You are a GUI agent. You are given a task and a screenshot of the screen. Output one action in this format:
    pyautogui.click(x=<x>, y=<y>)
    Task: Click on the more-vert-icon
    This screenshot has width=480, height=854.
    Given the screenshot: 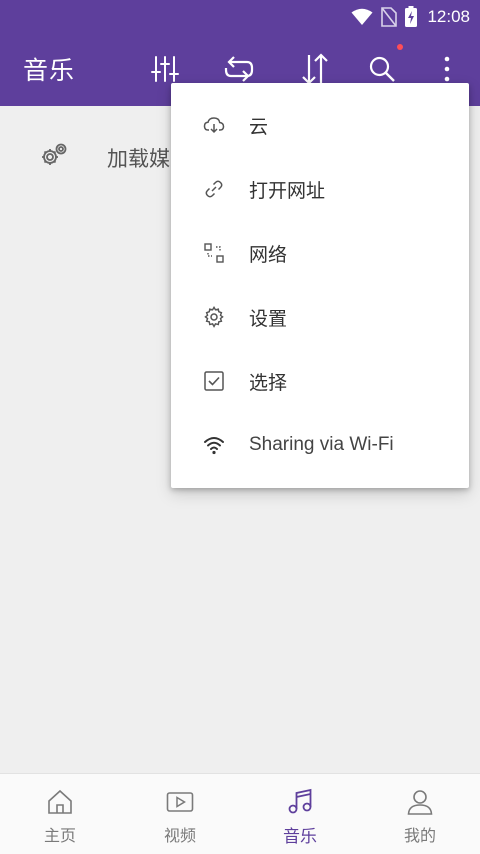 What is the action you would take?
    pyautogui.click(x=447, y=69)
    